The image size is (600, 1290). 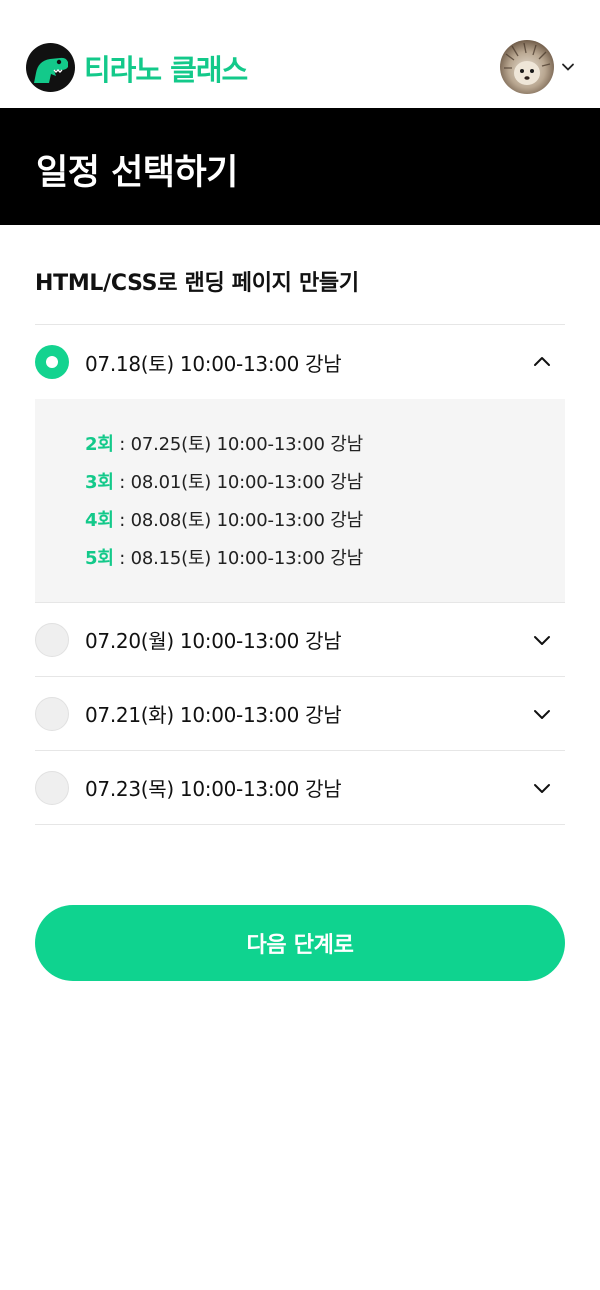 What do you see at coordinates (52, 362) in the screenshot?
I see `radio-selected` at bounding box center [52, 362].